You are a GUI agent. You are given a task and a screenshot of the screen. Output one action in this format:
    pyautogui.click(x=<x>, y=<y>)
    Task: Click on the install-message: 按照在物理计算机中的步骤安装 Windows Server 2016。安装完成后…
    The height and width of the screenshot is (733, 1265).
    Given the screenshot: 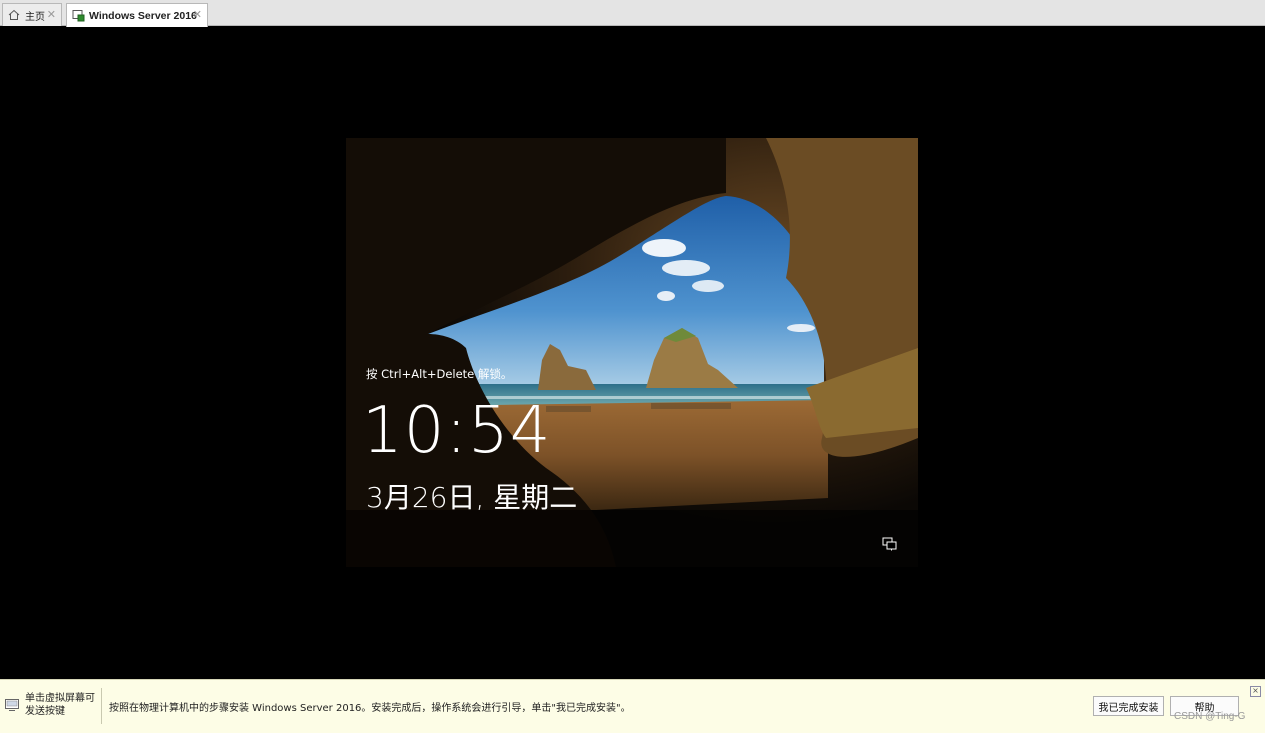 What is the action you would take?
    pyautogui.click(x=370, y=708)
    